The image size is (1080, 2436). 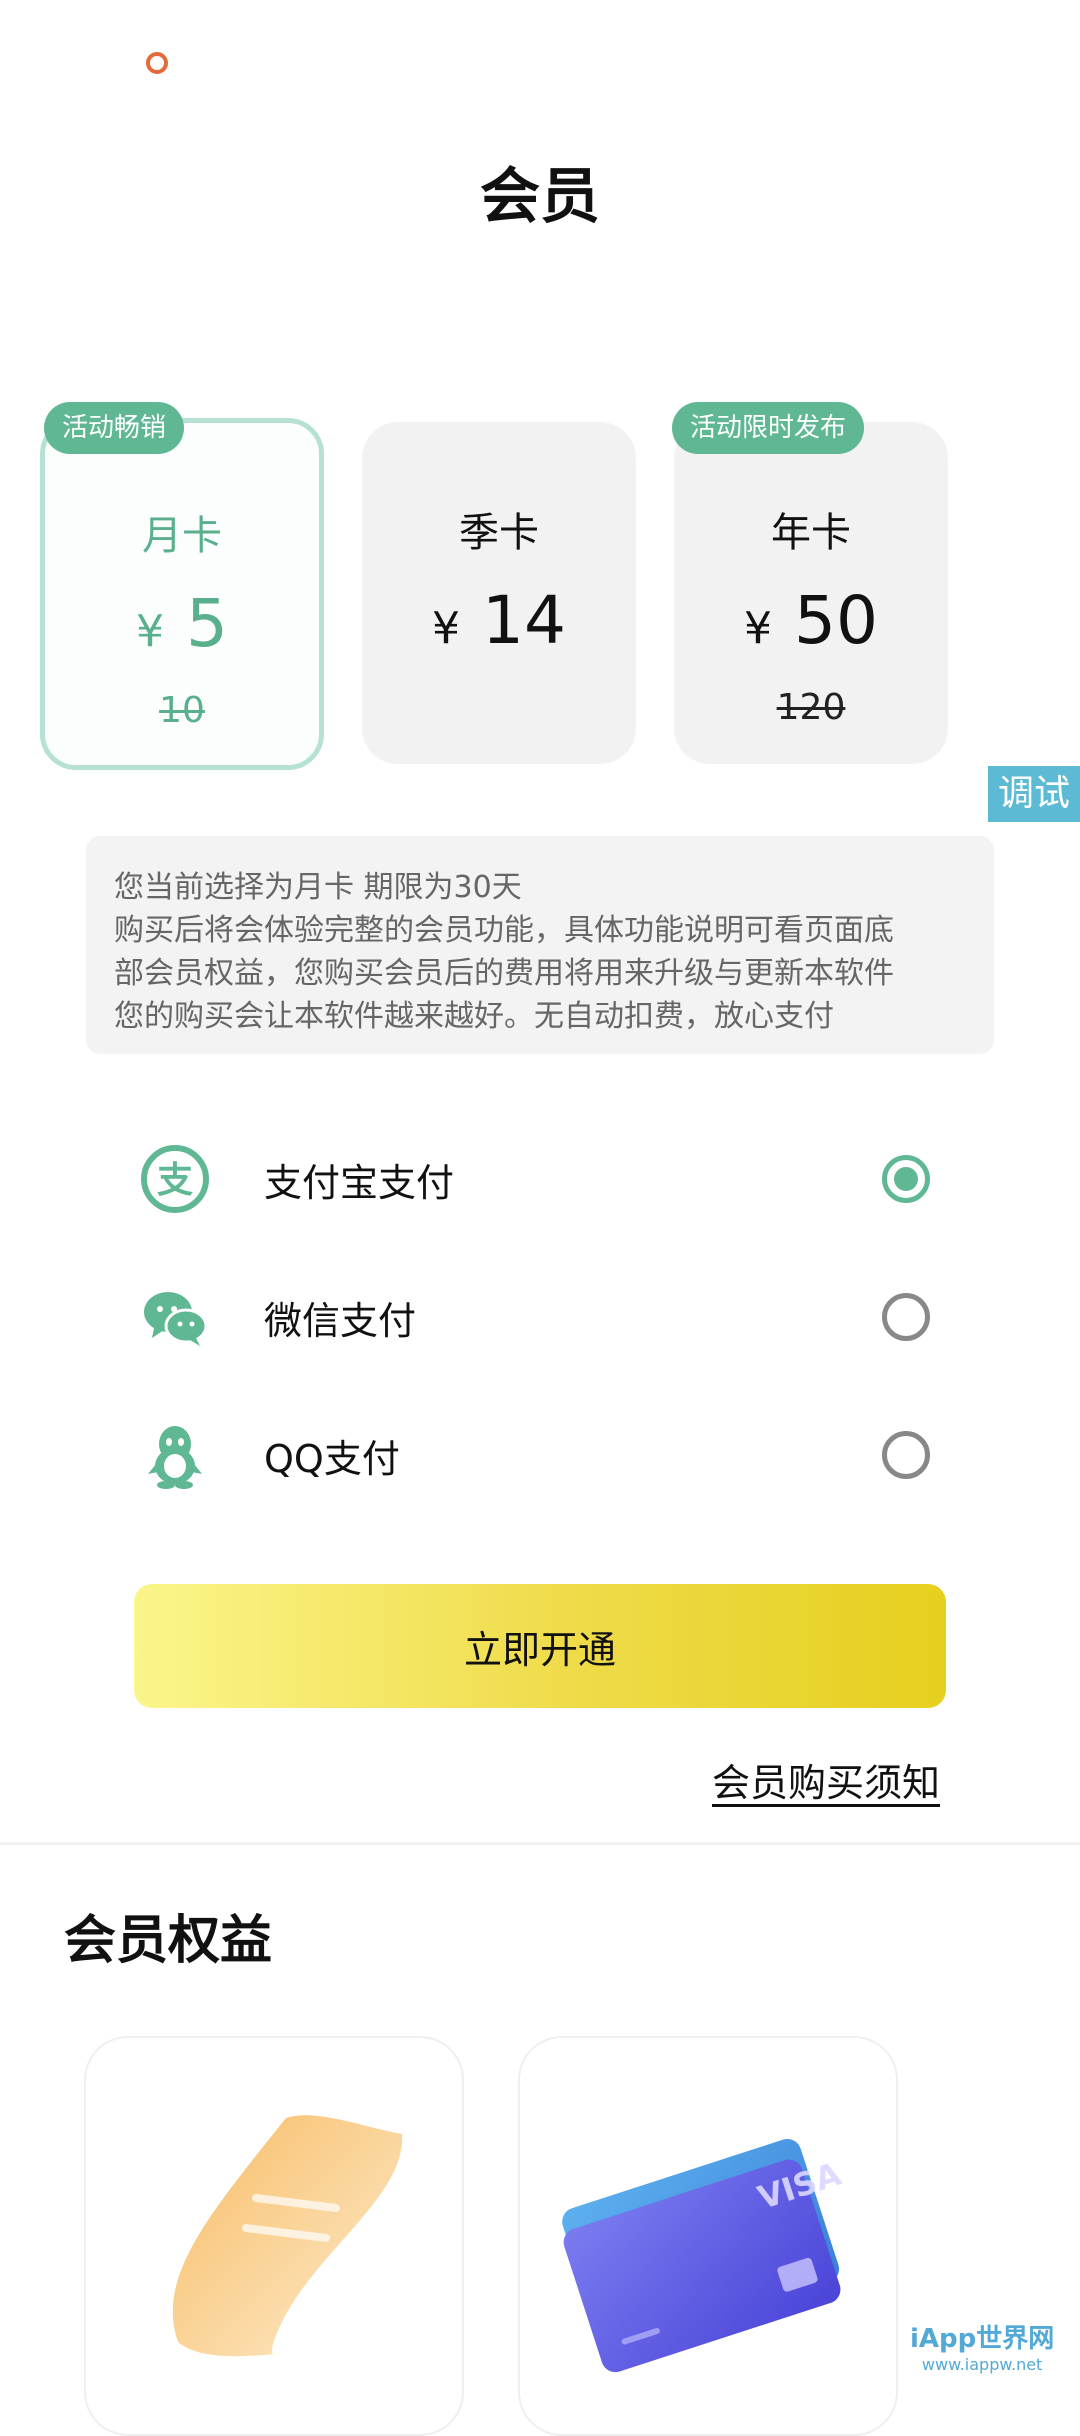 I want to click on payment-label: 支付宝支付, so click(x=359, y=1182).